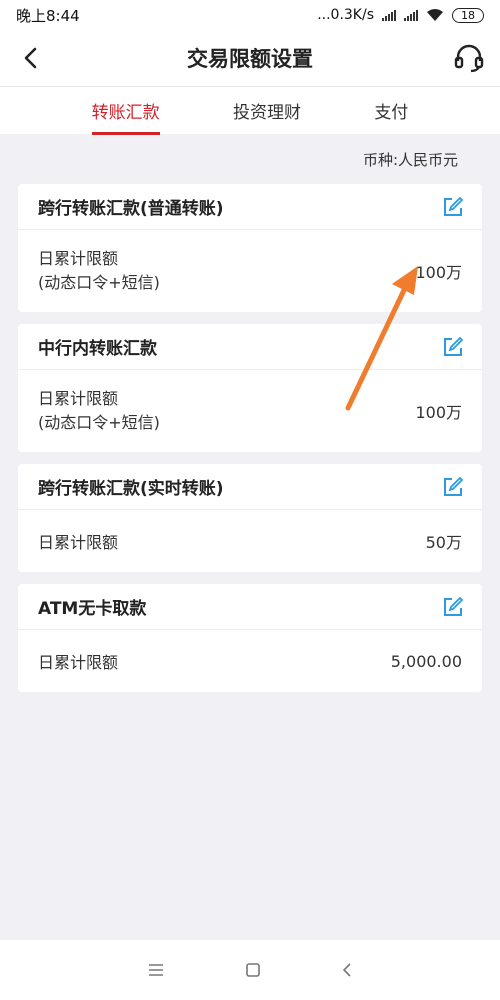 The width and height of the screenshot is (500, 1000). Describe the element at coordinates (131, 209) in the screenshot. I see `card-title: 跨行转账汇款(普通转账)` at that location.